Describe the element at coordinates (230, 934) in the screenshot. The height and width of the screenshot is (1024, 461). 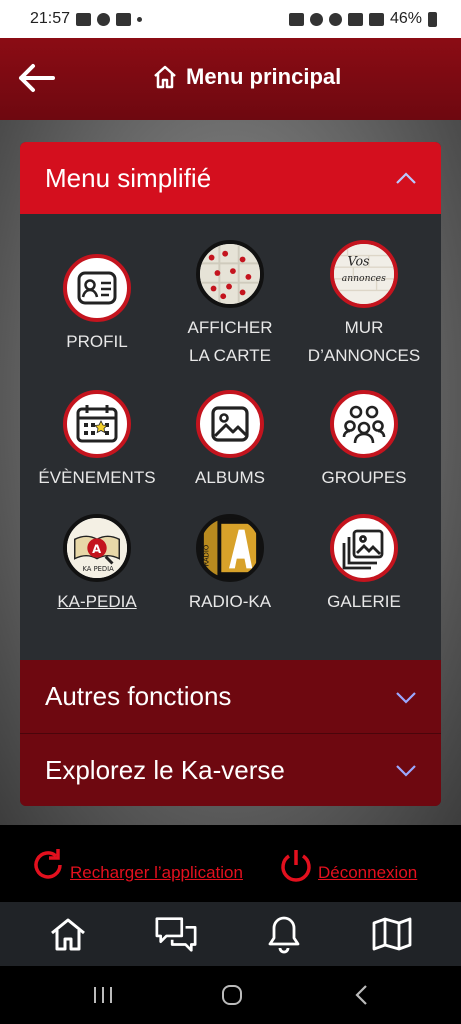
I see `bottom-nav` at that location.